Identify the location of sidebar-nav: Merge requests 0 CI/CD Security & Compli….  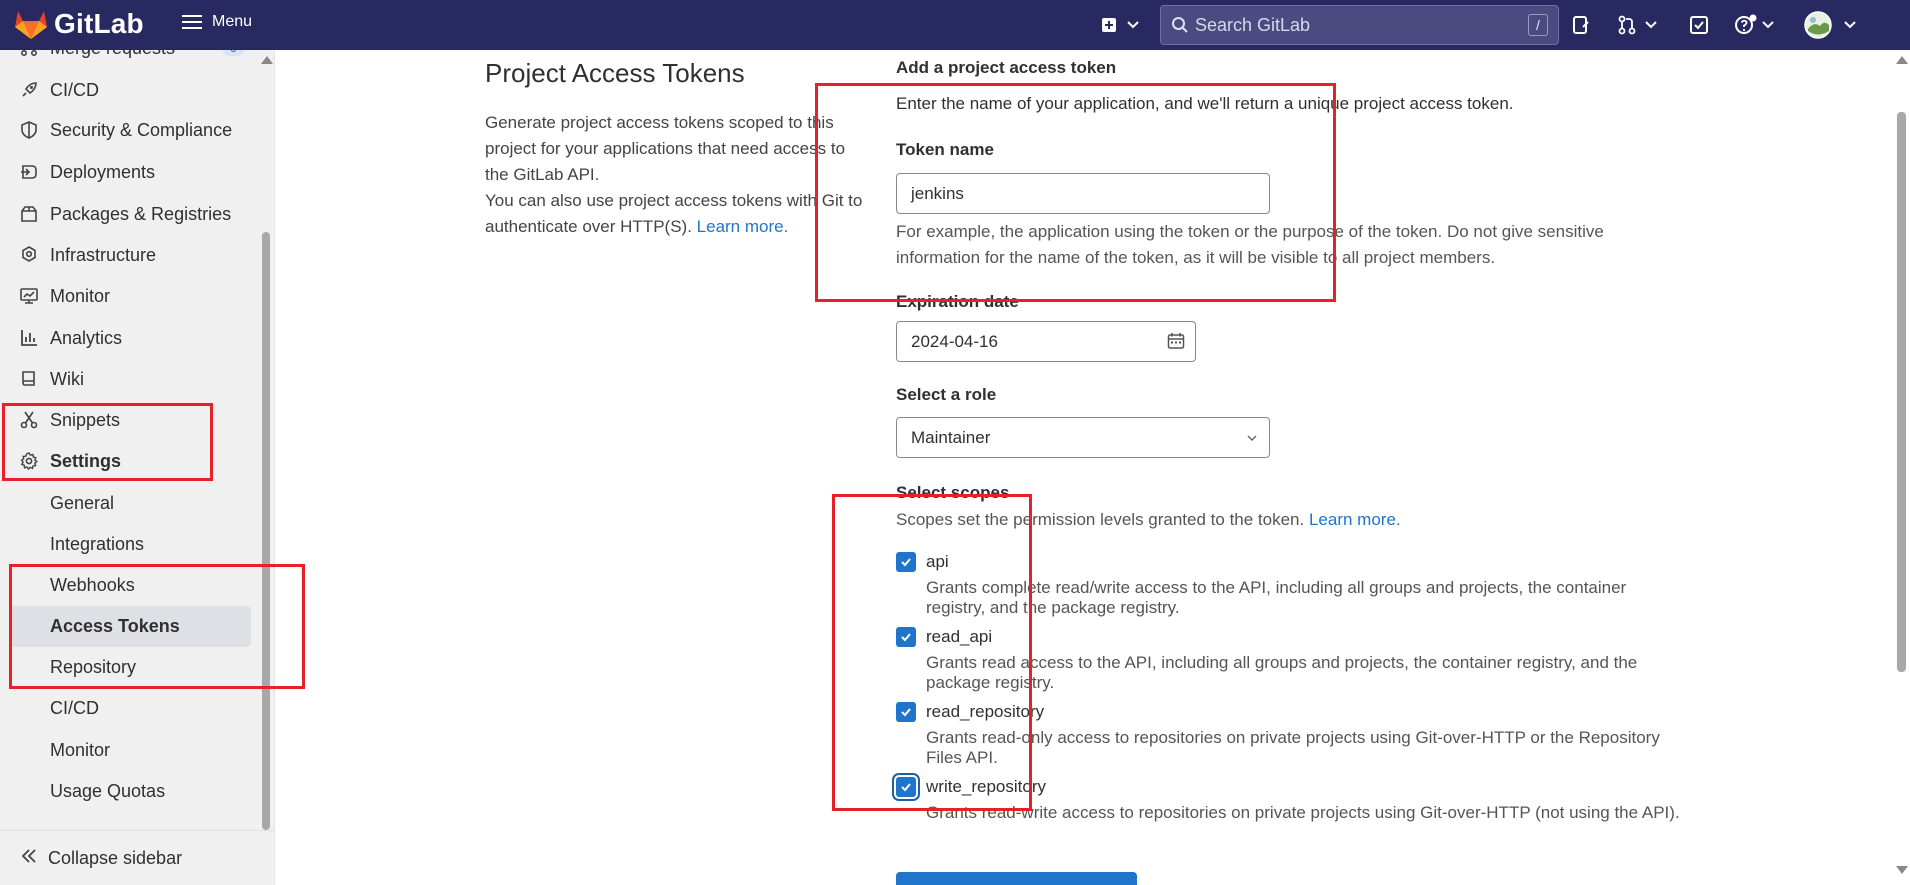
(130, 435).